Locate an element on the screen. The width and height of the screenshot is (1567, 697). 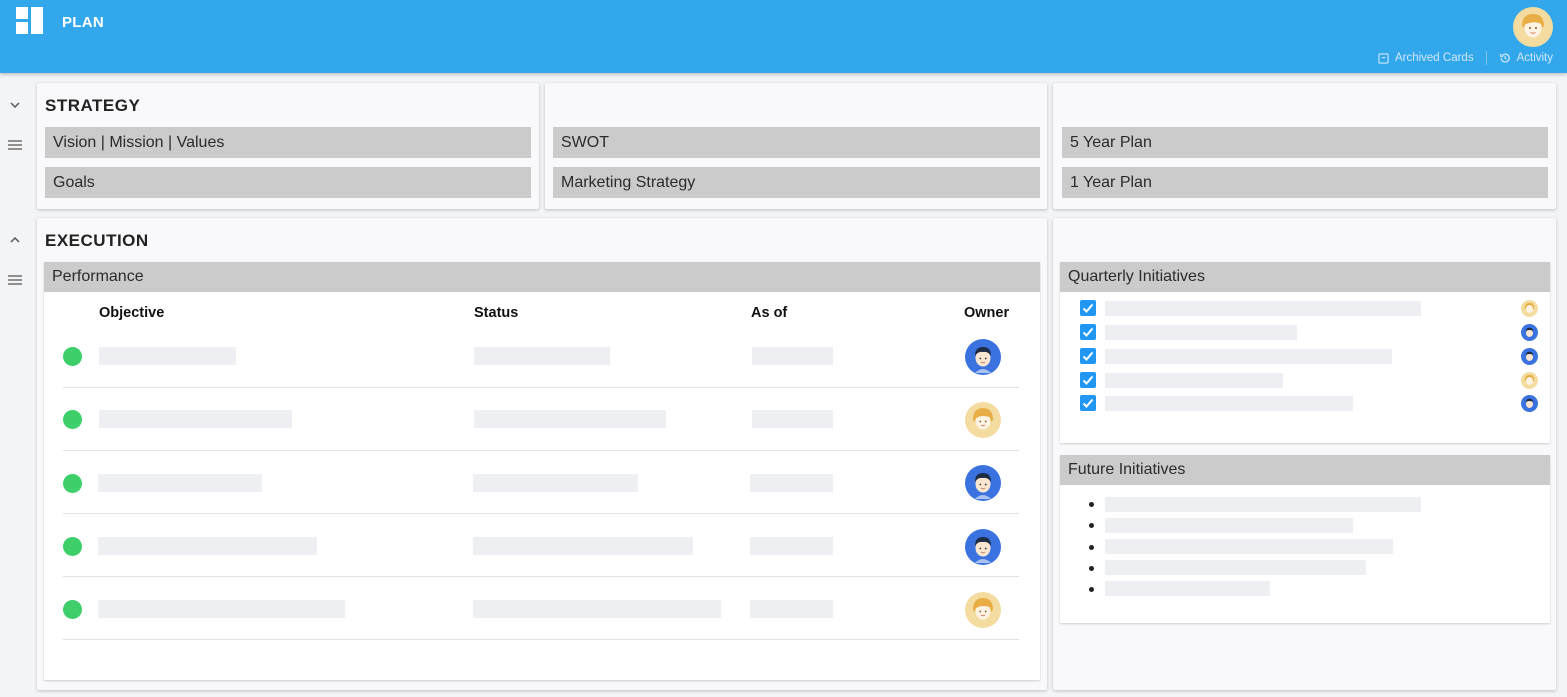
archived-cards-link: Archived Cards is located at coordinates (1426, 58).